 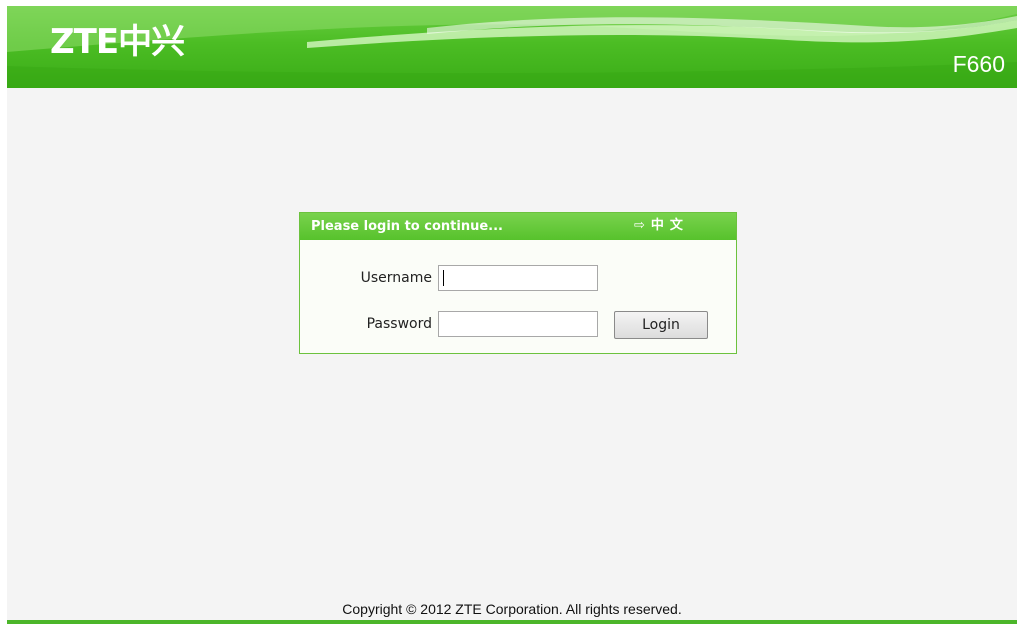 What do you see at coordinates (512, 47) in the screenshot?
I see `header-banner: ZTE中兴 F660` at bounding box center [512, 47].